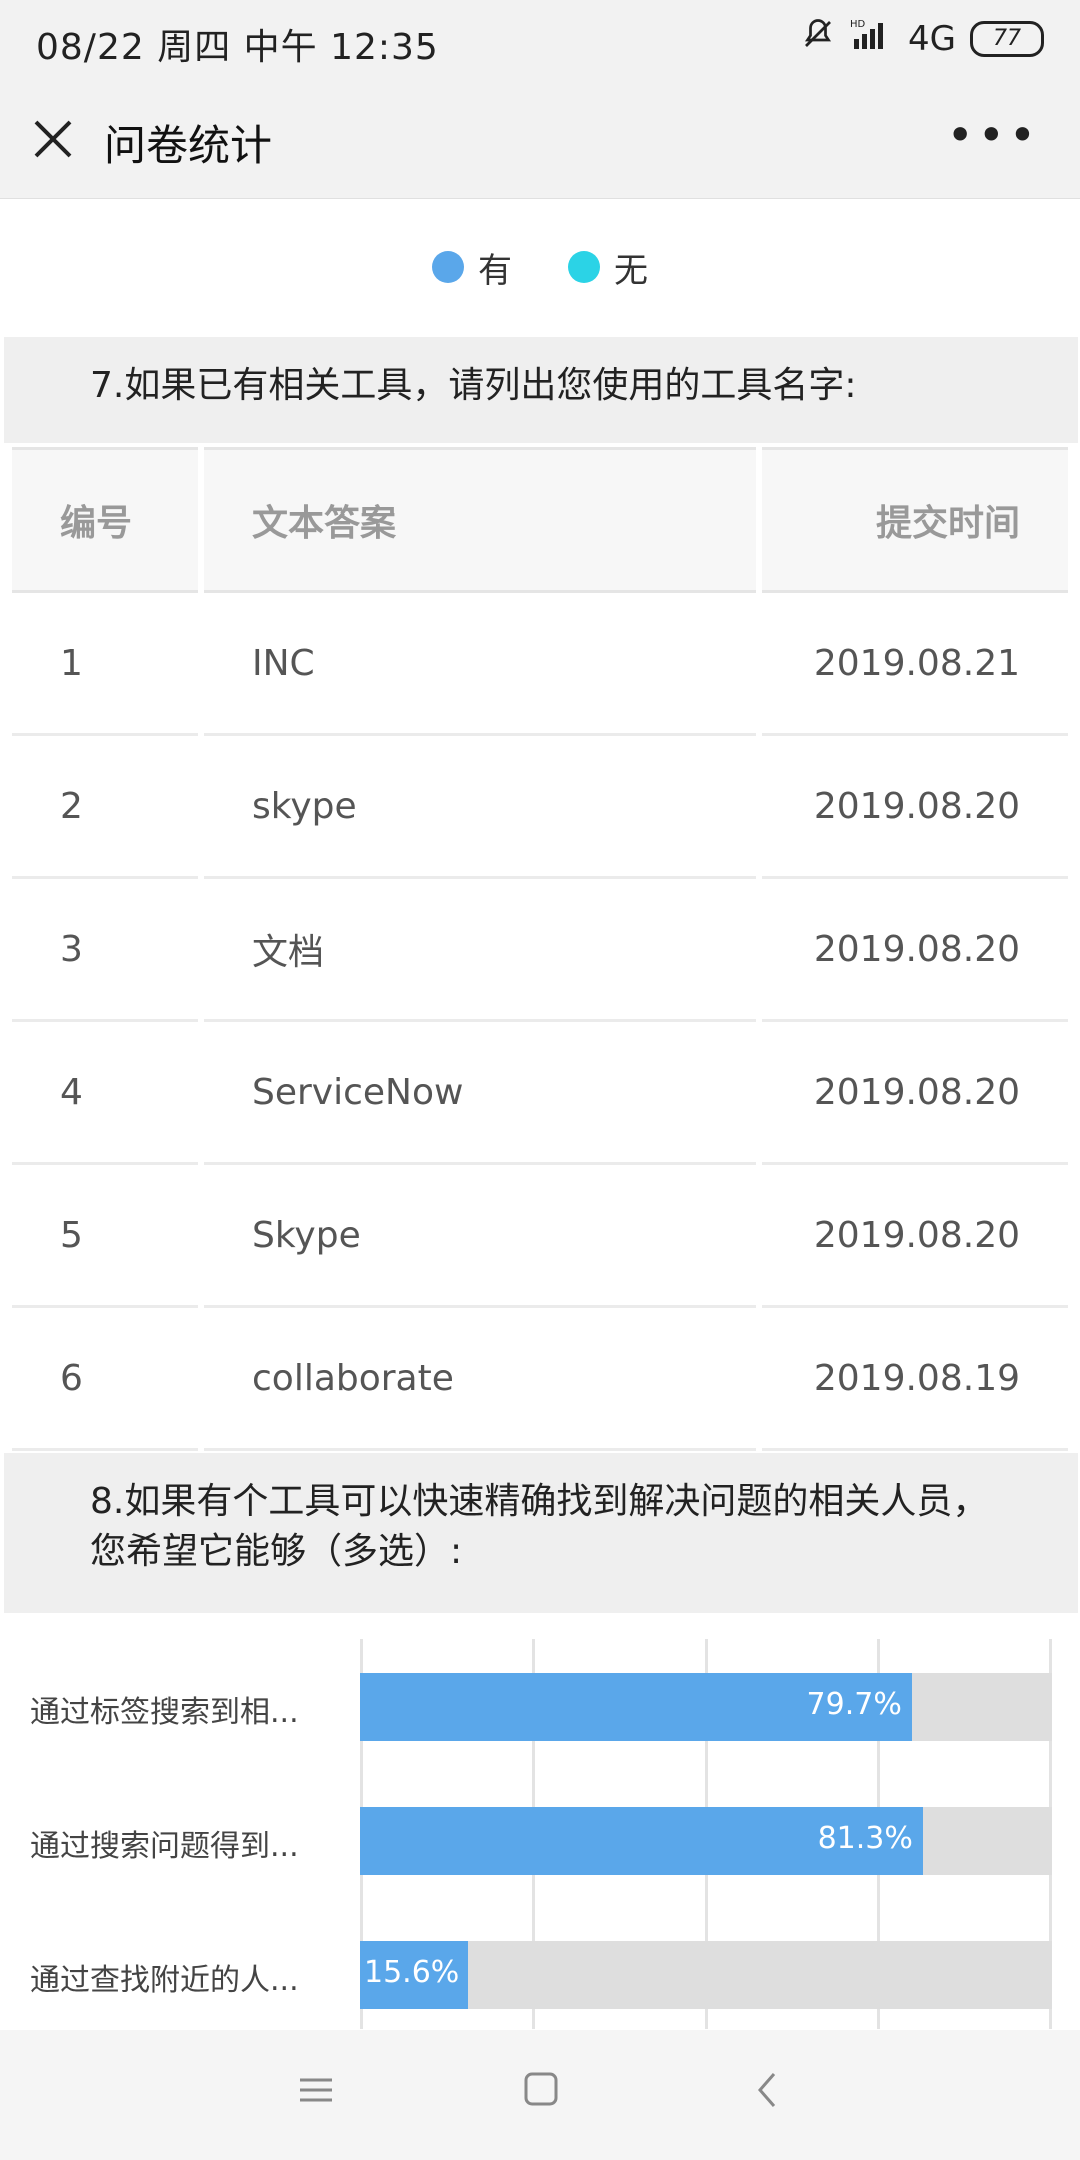 The height and width of the screenshot is (2160, 1080). I want to click on mute-icon, so click(818, 38).